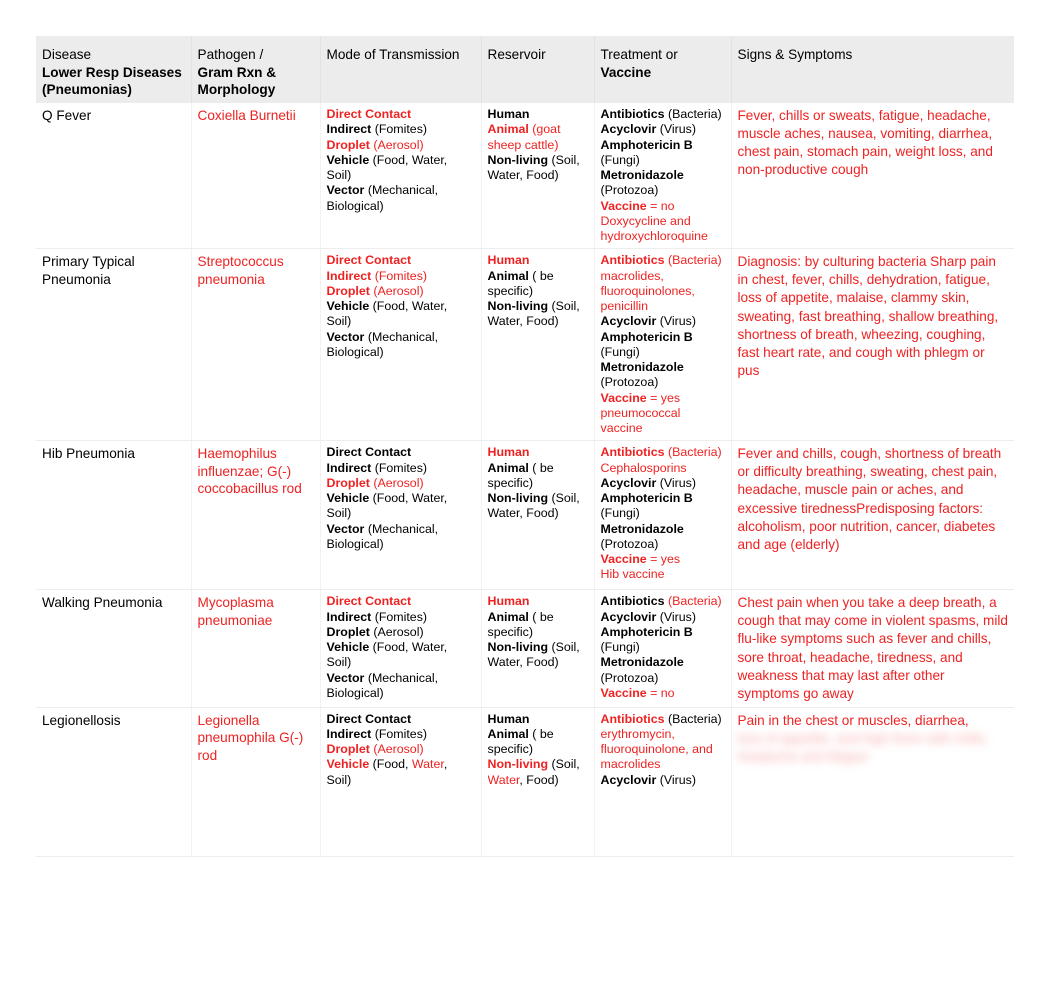  I want to click on pathogen-cell: Mycoplasma pneumoniae, so click(256, 648).